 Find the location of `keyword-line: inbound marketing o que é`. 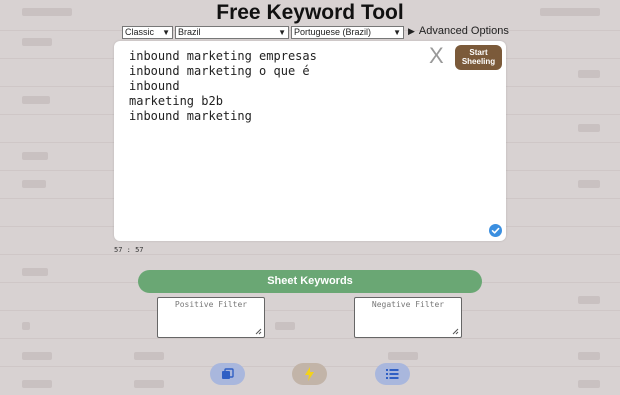

keyword-line: inbound marketing o que é is located at coordinates (219, 71).